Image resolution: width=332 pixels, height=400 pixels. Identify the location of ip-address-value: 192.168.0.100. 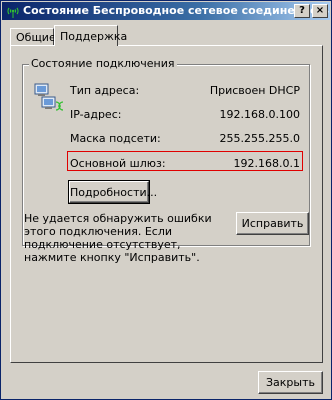
(259, 114).